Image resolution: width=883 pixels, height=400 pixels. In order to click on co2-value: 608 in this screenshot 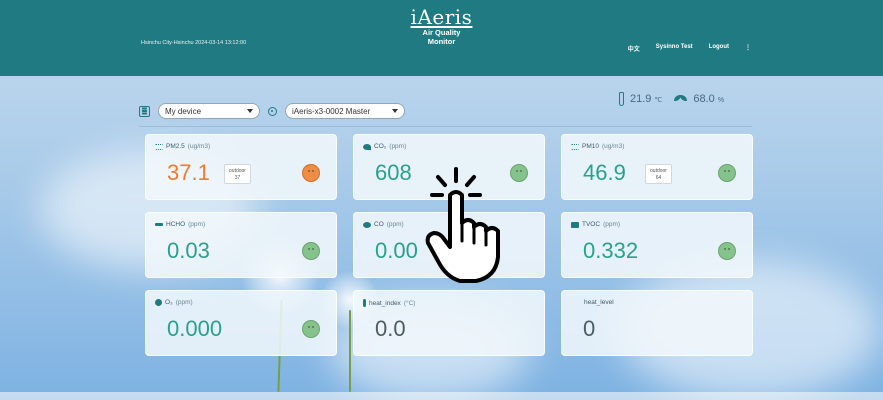, I will do `click(393, 172)`.